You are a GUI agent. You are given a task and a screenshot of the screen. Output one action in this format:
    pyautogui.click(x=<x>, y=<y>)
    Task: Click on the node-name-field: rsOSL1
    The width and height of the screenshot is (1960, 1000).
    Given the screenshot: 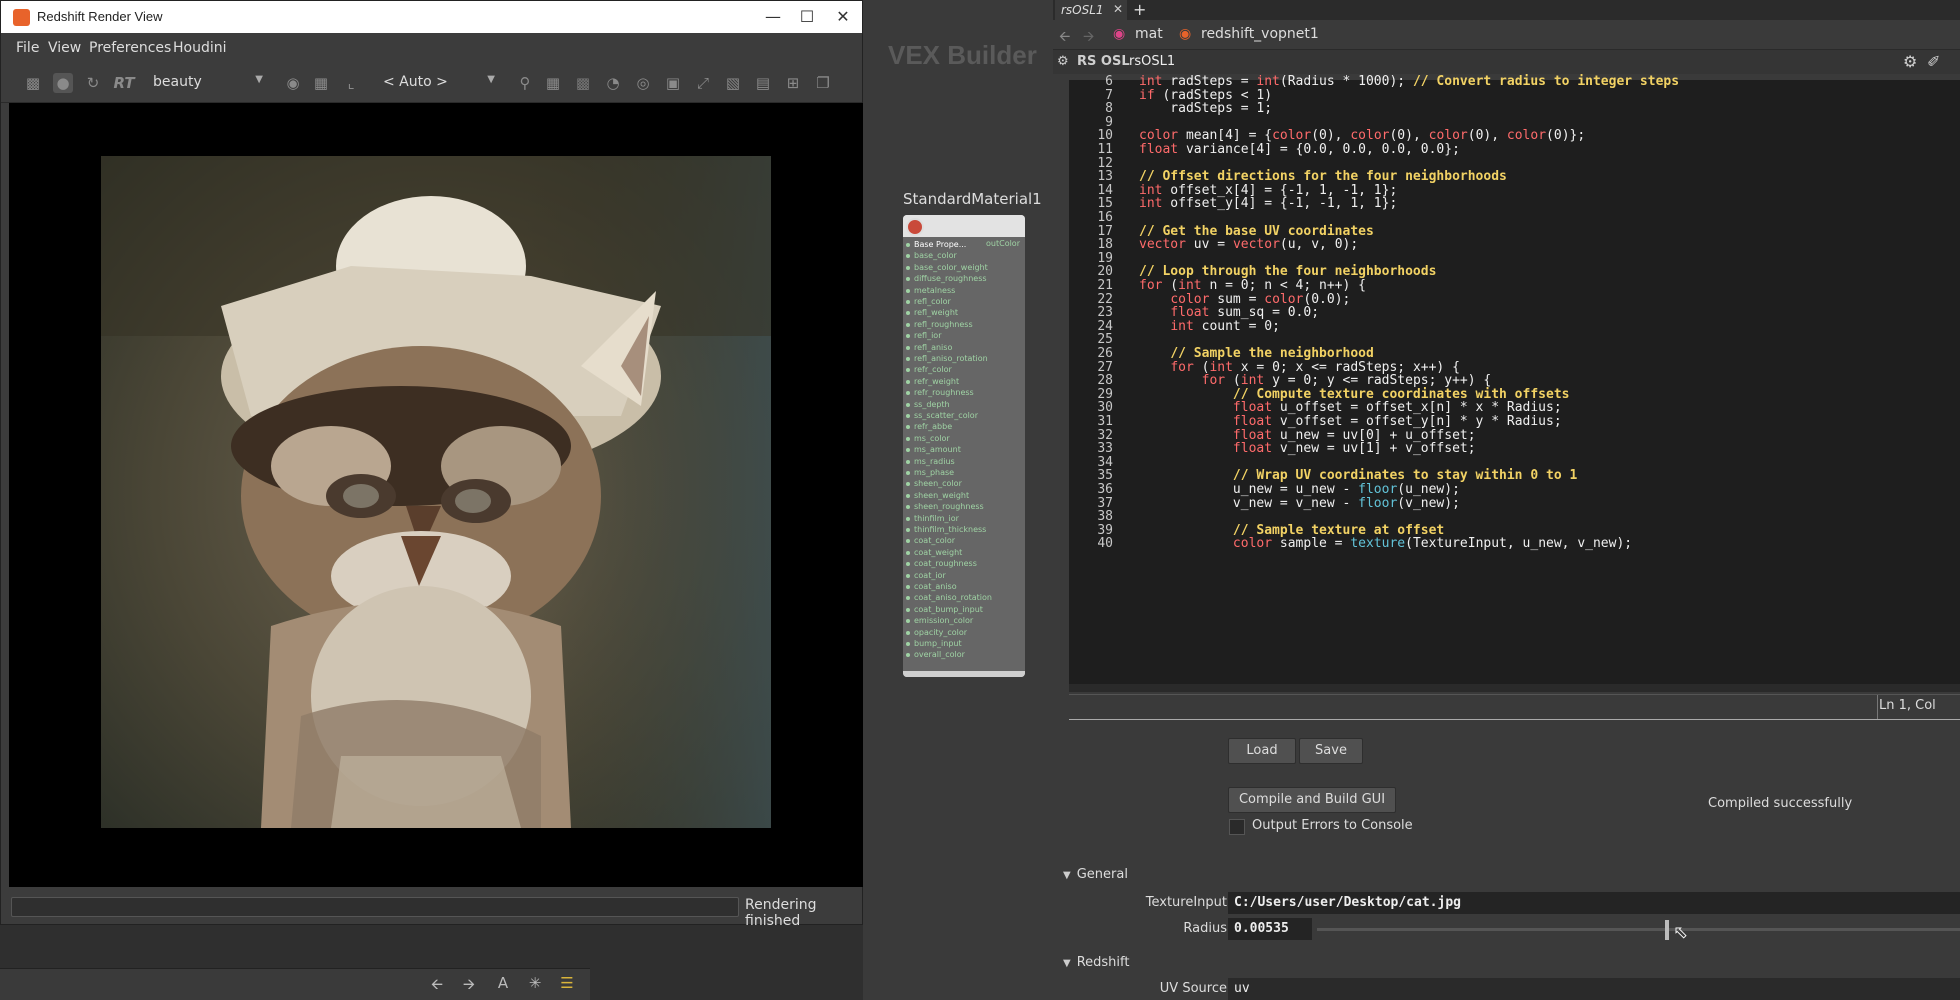 What is the action you would take?
    pyautogui.click(x=1152, y=61)
    